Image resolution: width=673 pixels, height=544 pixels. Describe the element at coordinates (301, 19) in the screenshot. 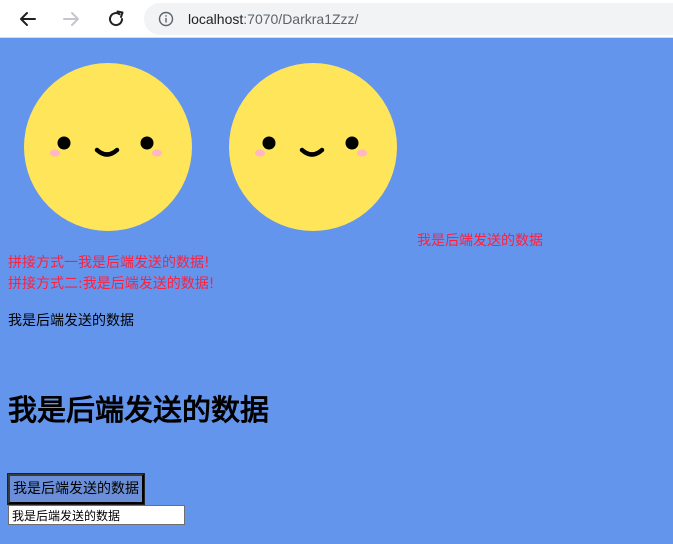

I see `url-path: :7070/Darkra1Zzz/` at that location.